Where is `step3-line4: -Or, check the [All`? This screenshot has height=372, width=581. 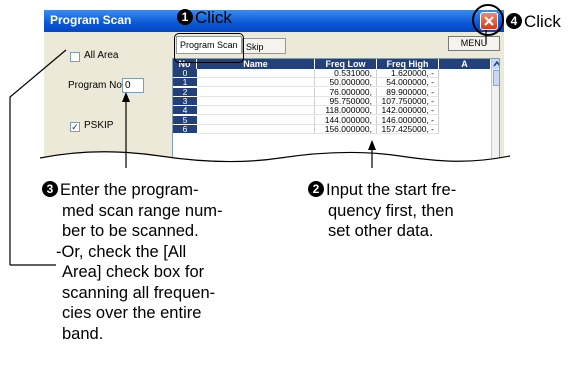
step3-line4: -Or, check the [All is located at coordinates (121, 251).